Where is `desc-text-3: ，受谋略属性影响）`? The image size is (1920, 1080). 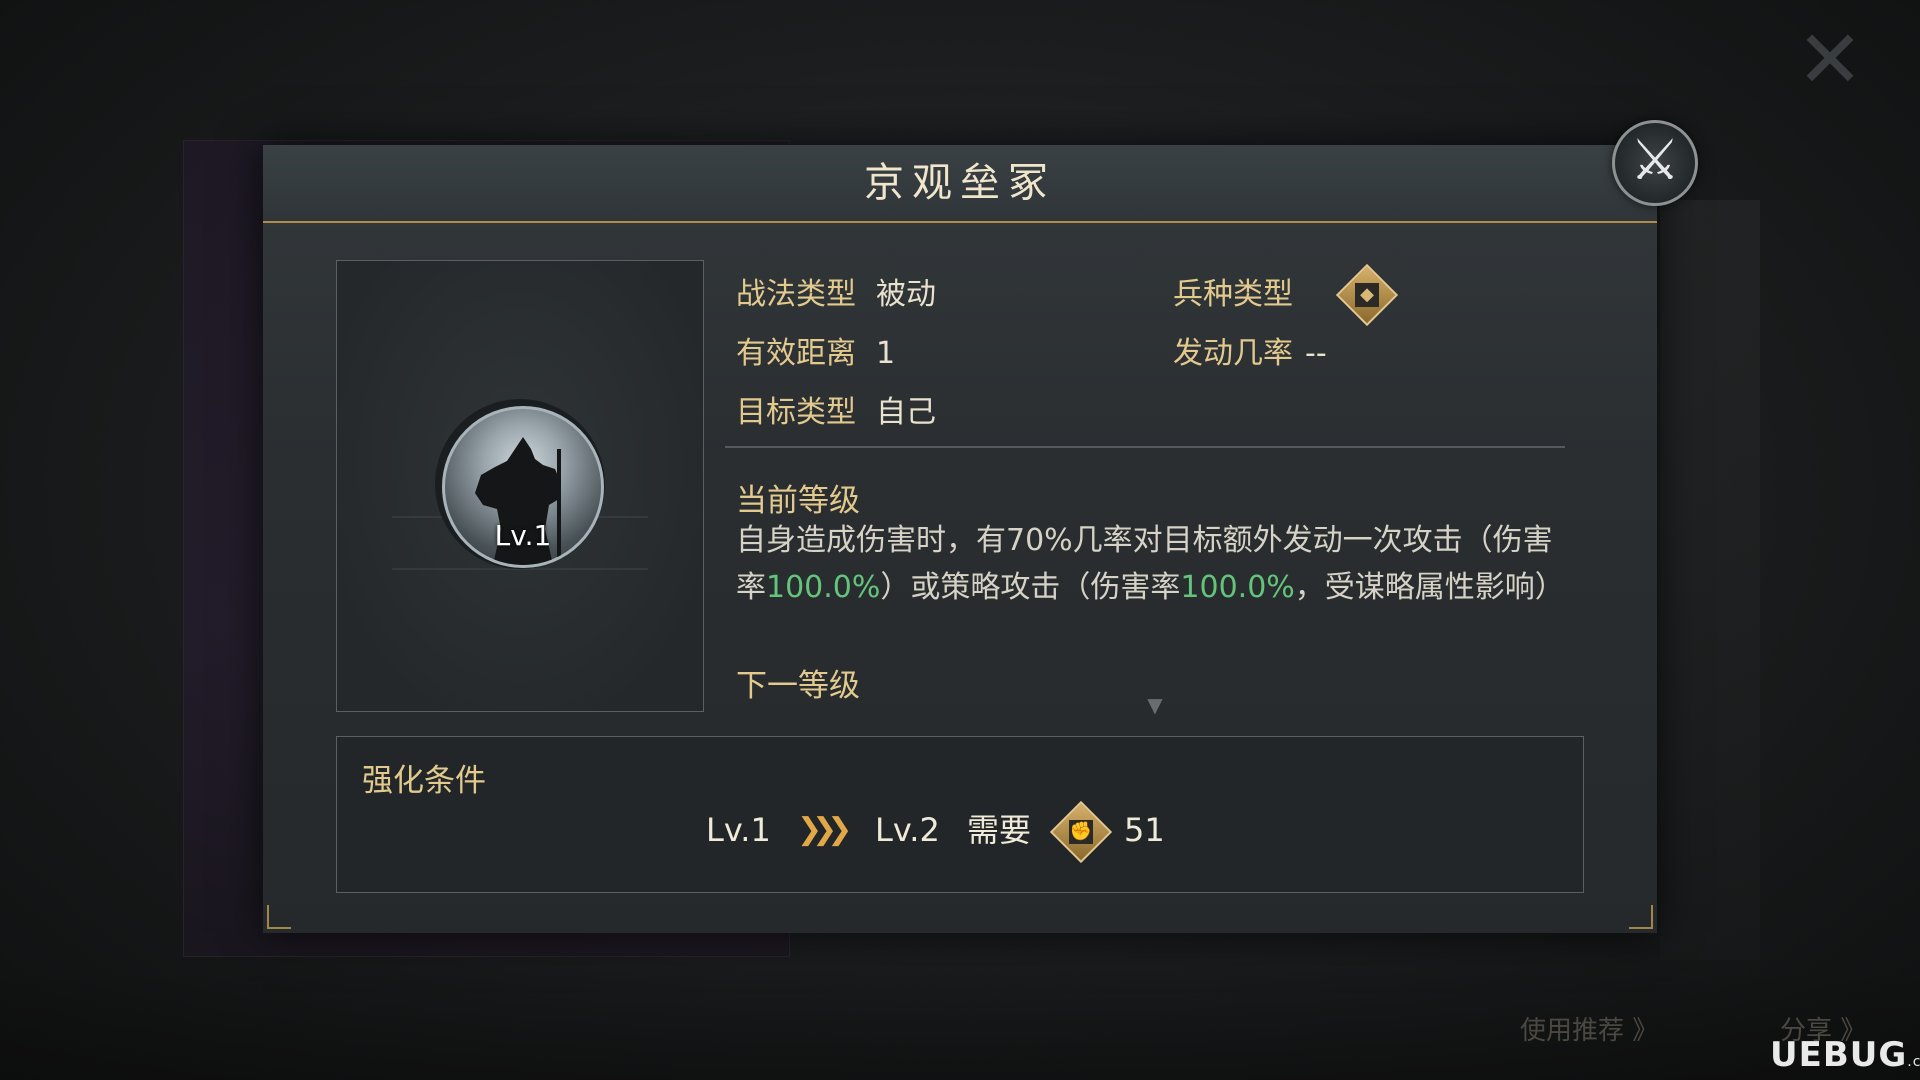
desc-text-3: ，受谋略属性影响） is located at coordinates (1429, 587).